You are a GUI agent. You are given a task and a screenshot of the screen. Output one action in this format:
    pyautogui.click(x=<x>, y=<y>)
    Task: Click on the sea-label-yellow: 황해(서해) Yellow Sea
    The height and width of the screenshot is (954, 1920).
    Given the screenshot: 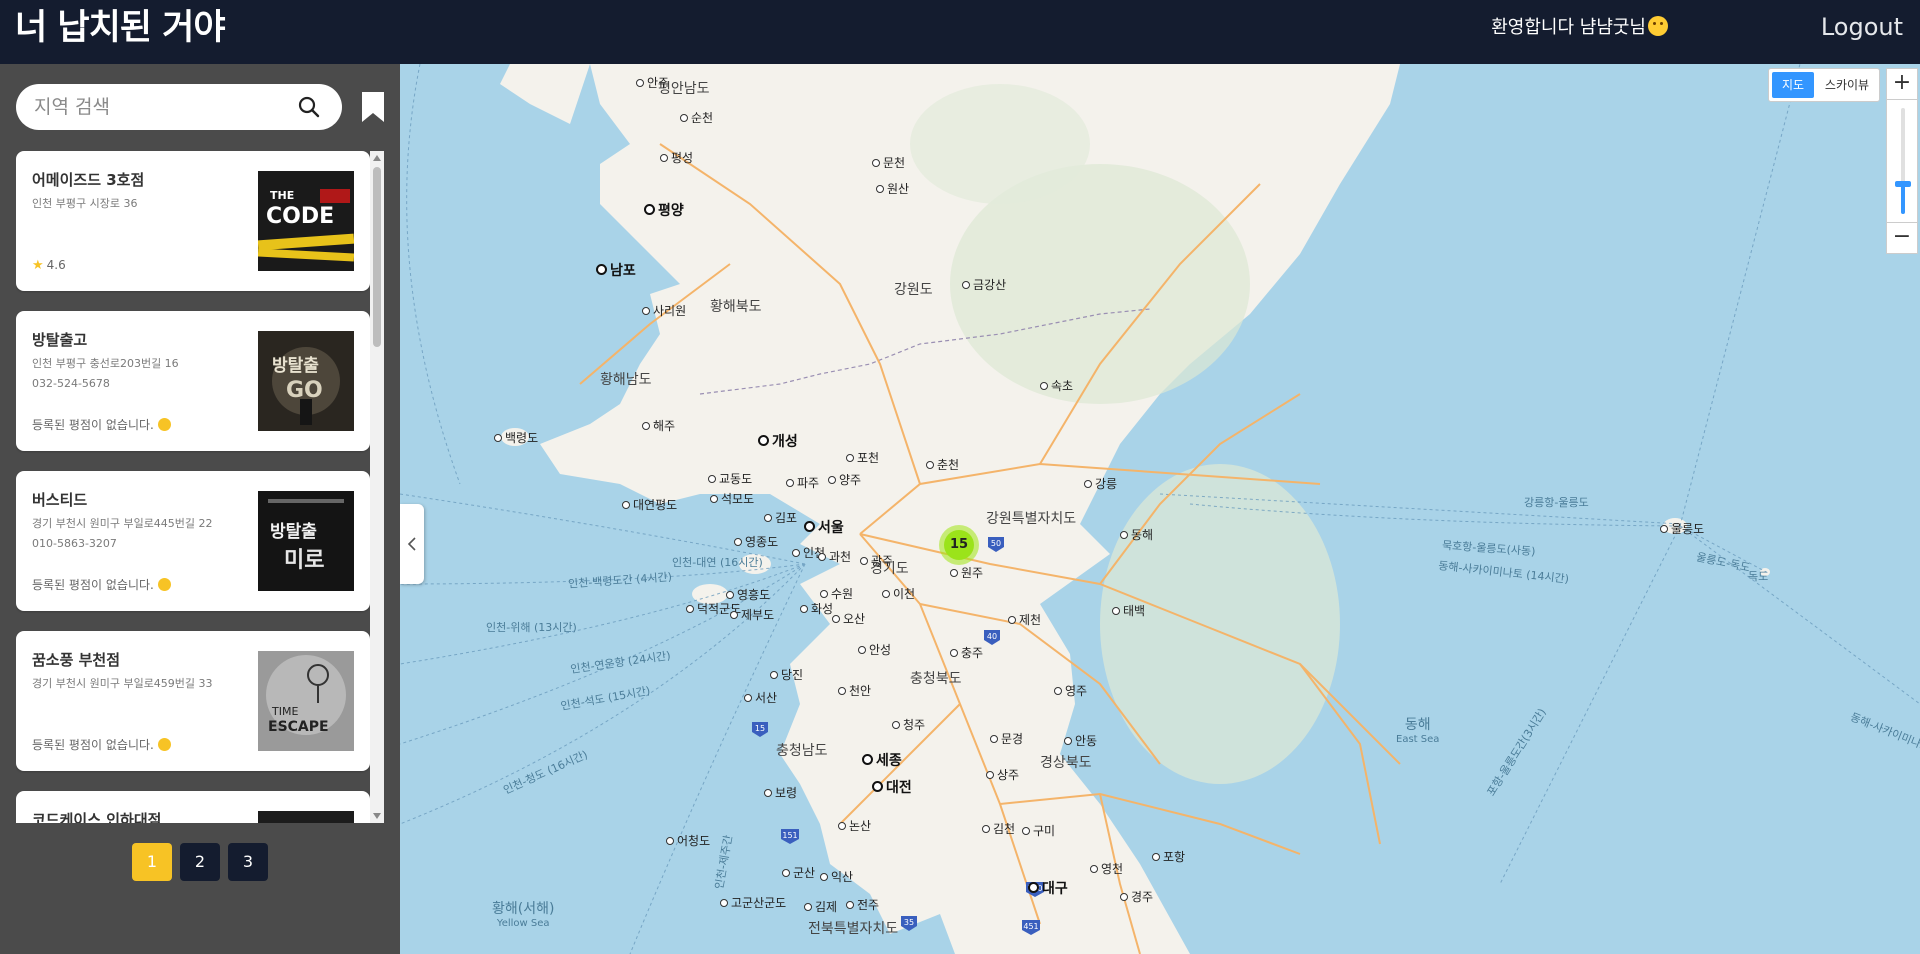 What is the action you would take?
    pyautogui.click(x=523, y=915)
    